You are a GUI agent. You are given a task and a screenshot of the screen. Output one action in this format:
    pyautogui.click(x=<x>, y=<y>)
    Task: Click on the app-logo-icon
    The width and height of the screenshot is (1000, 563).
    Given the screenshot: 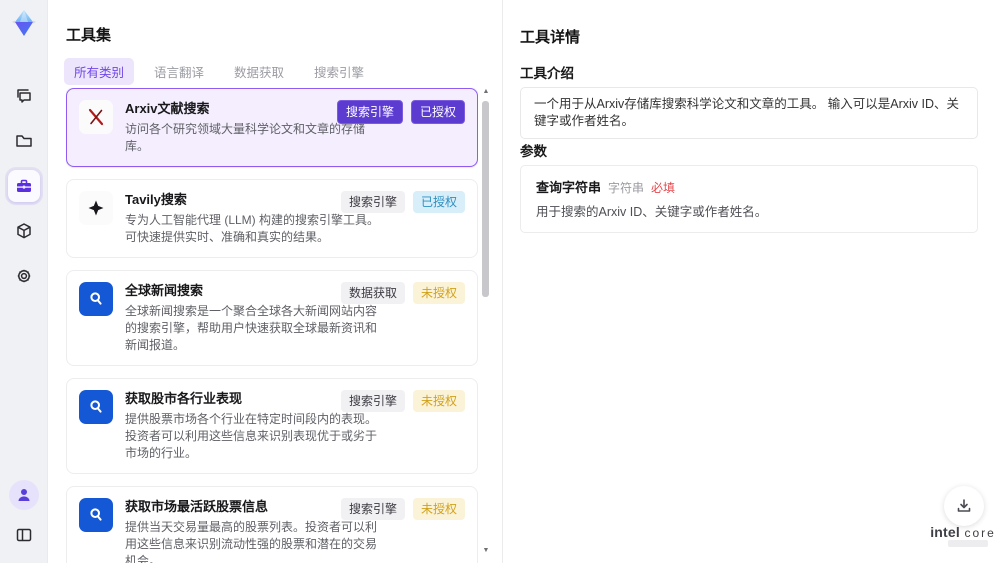 What is the action you would take?
    pyautogui.click(x=24, y=23)
    